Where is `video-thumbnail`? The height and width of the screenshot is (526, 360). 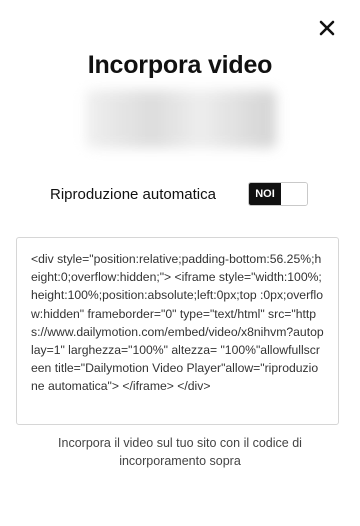
video-thumbnail is located at coordinates (181, 119).